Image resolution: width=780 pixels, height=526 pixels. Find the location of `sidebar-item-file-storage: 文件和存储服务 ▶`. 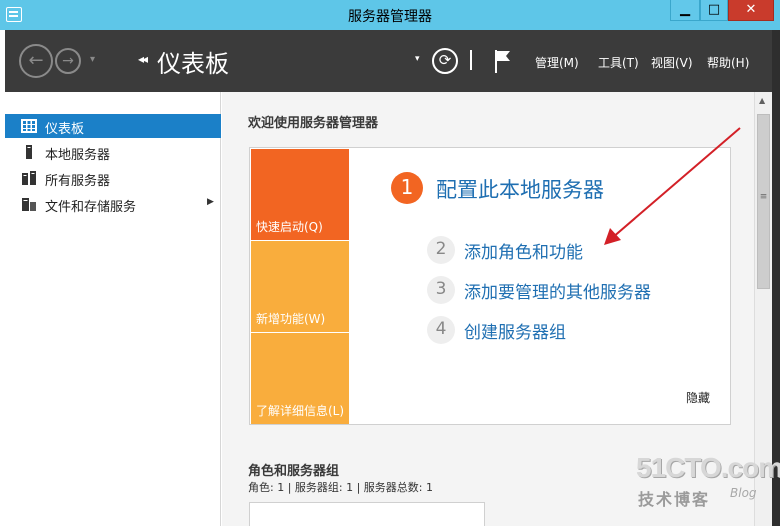

sidebar-item-file-storage: 文件和存储服务 ▶ is located at coordinates (113, 204).